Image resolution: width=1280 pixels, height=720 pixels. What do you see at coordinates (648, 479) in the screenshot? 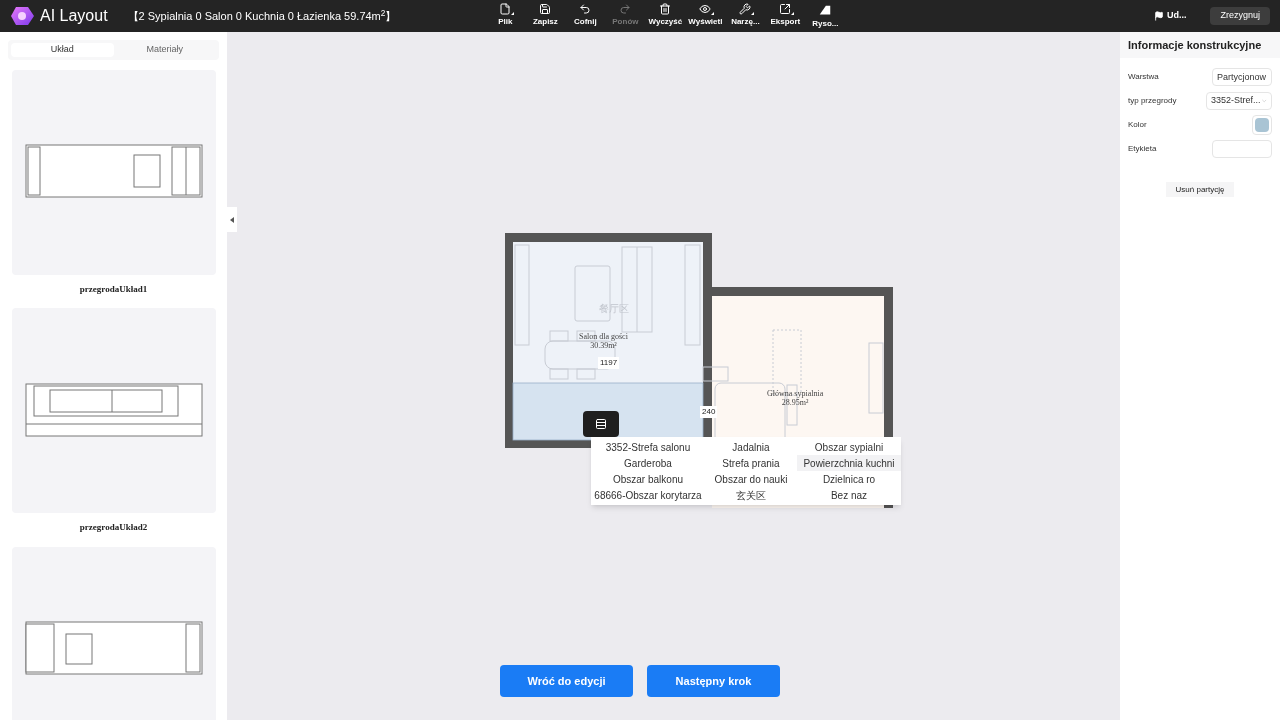
I see `zone-option: Obszar balkonu` at bounding box center [648, 479].